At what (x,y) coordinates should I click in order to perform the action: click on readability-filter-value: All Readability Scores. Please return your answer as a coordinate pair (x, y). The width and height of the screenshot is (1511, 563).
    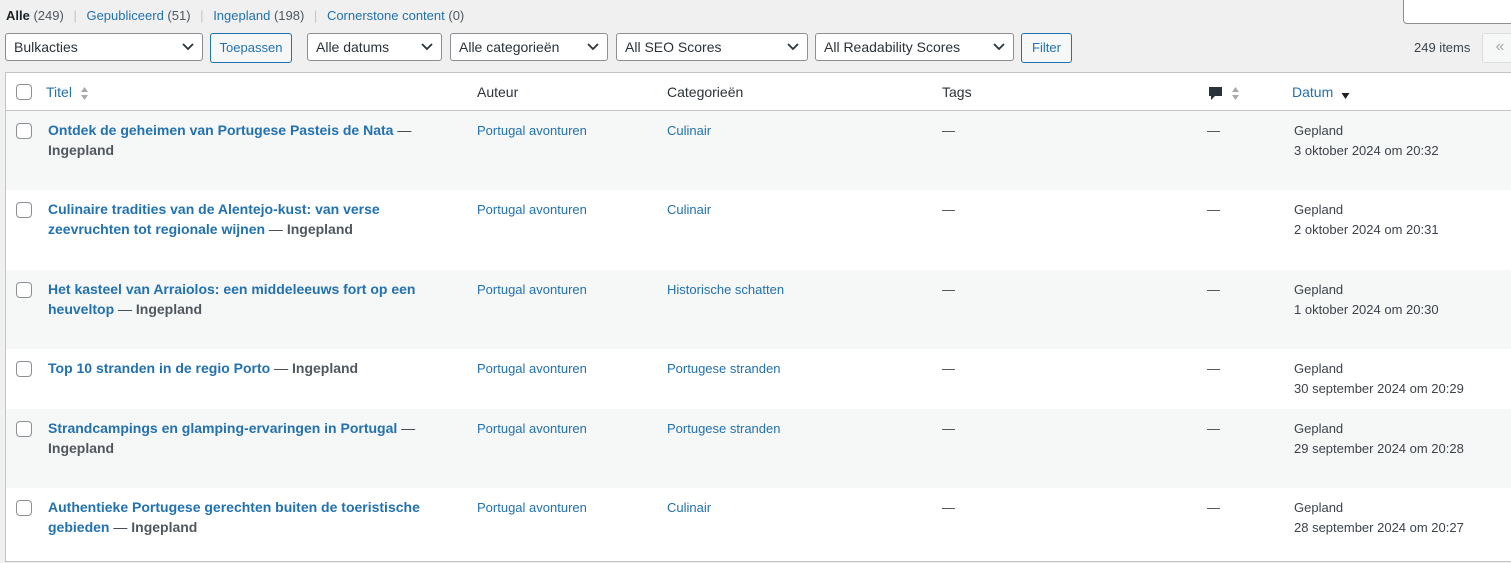
    Looking at the image, I should click on (892, 47).